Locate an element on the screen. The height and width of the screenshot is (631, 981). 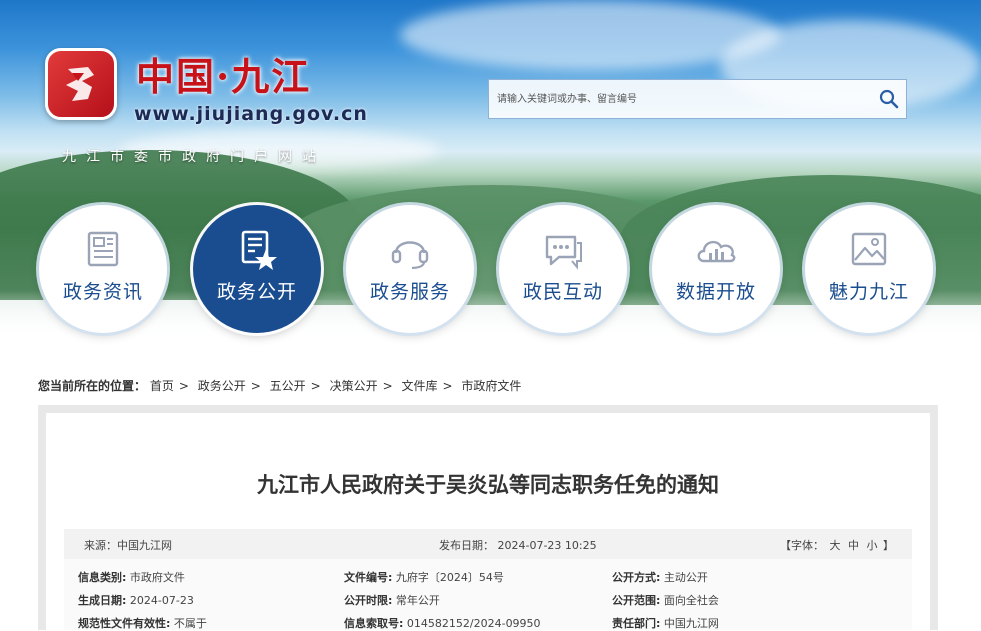
info-period: 公开时限: 常年公开 is located at coordinates (392, 600).